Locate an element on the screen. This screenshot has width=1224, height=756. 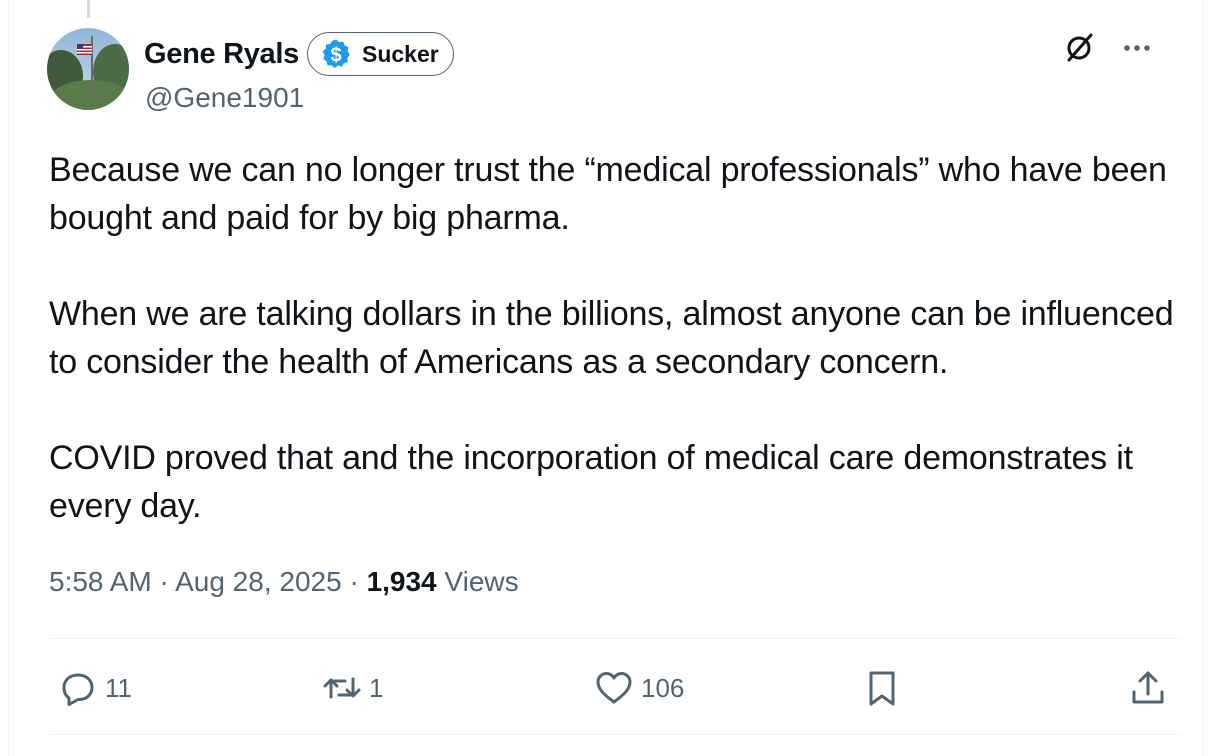
tweet-header-actions is located at coordinates (1108, 48).